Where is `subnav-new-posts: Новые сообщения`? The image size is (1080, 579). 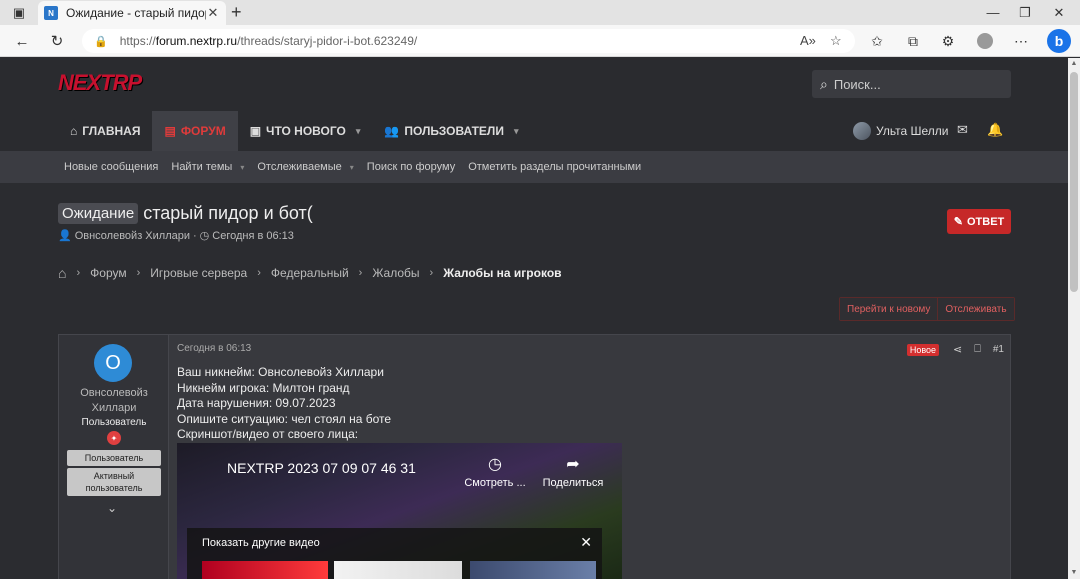
subnav-new-posts: Новые сообщения is located at coordinates (111, 167).